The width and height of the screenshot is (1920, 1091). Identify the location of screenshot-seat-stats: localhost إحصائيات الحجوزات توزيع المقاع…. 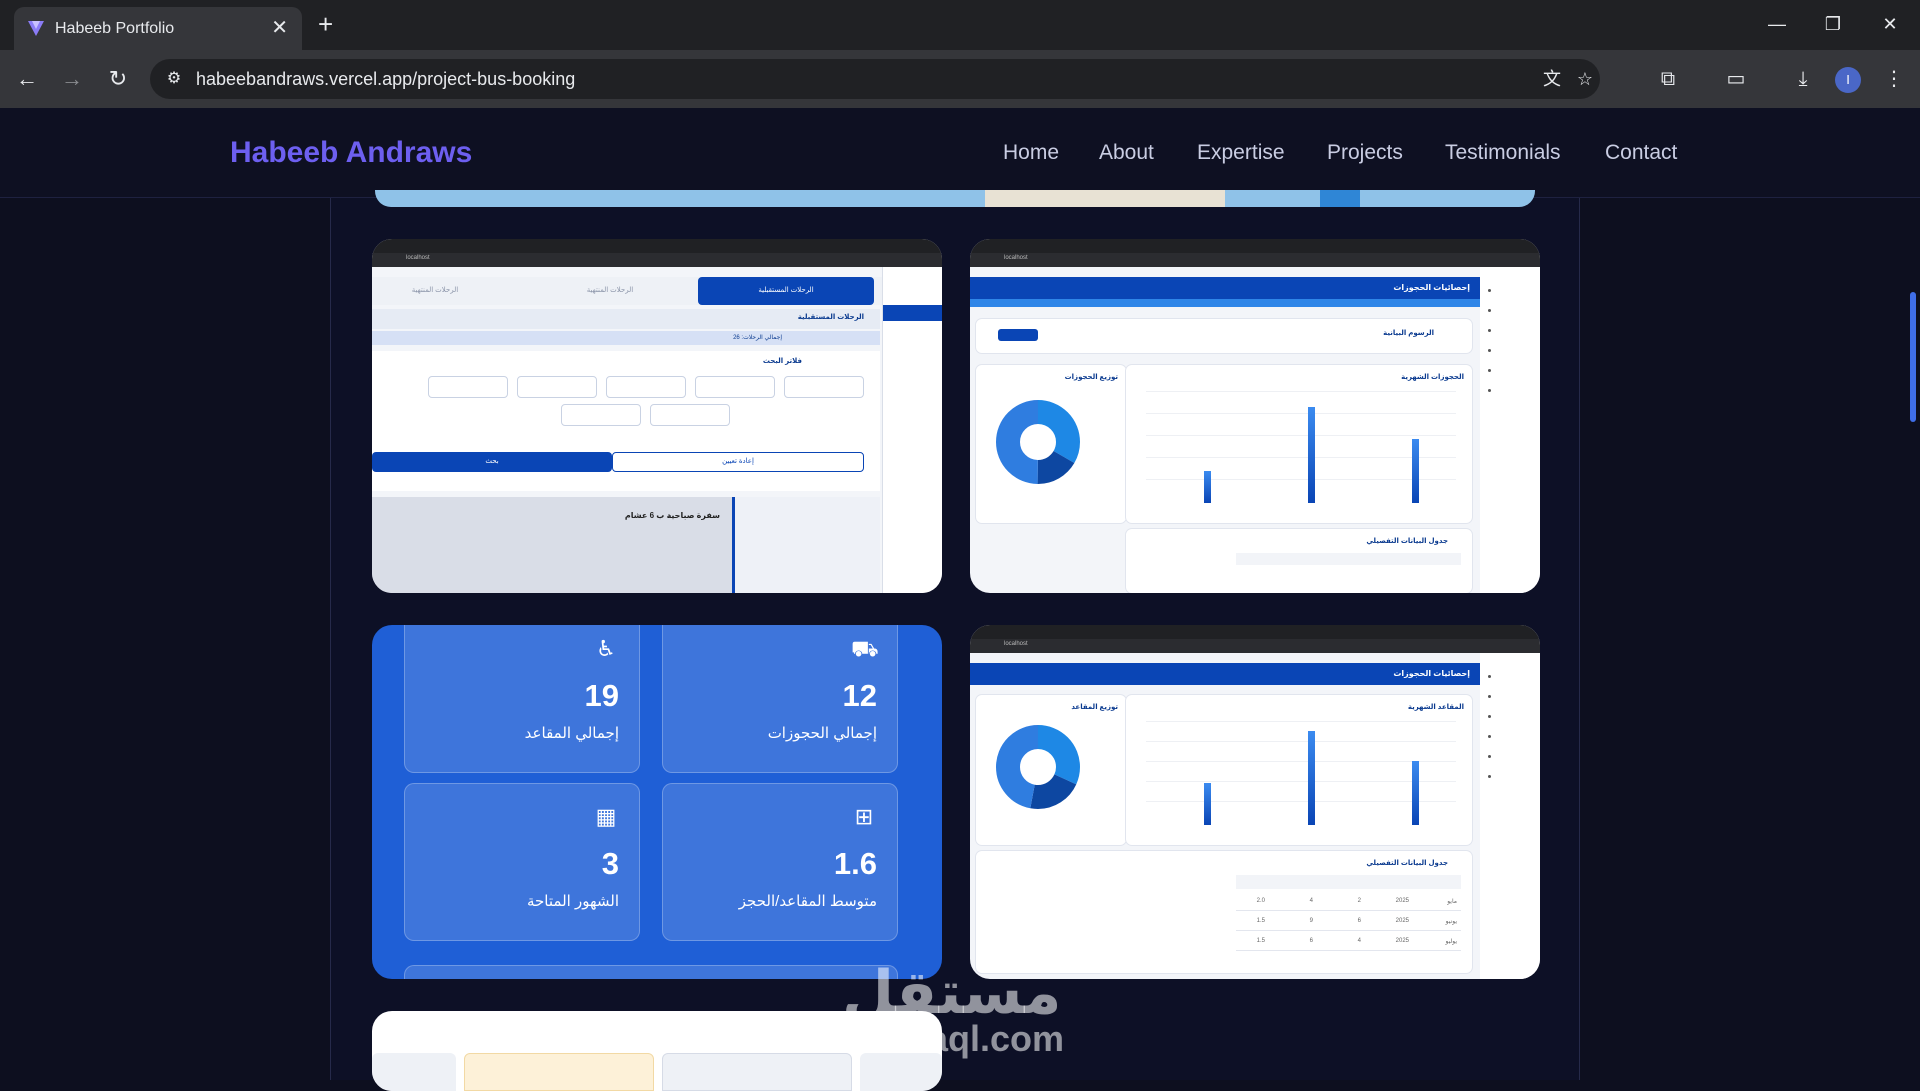
(1255, 802).